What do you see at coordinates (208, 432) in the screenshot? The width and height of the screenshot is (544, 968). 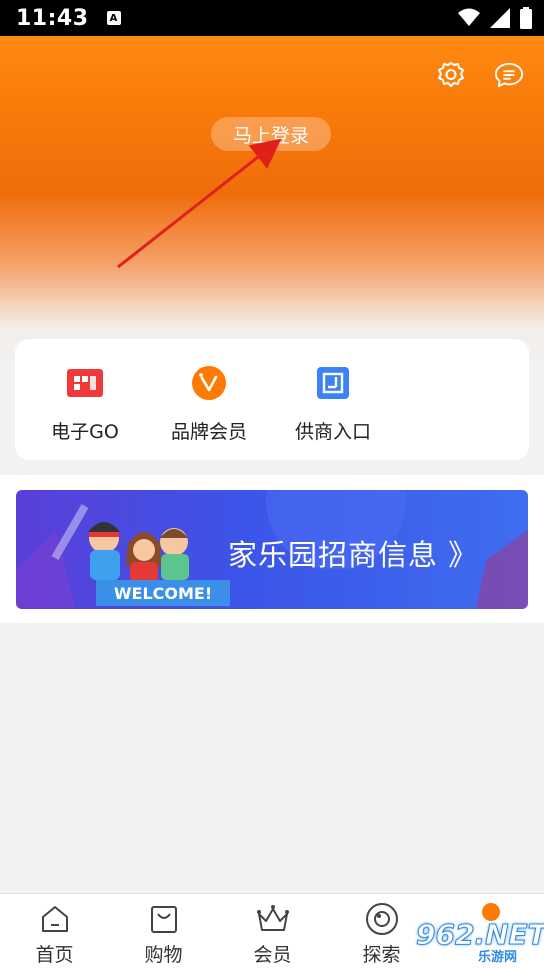 I see `quick-entry-label: 品牌会员` at bounding box center [208, 432].